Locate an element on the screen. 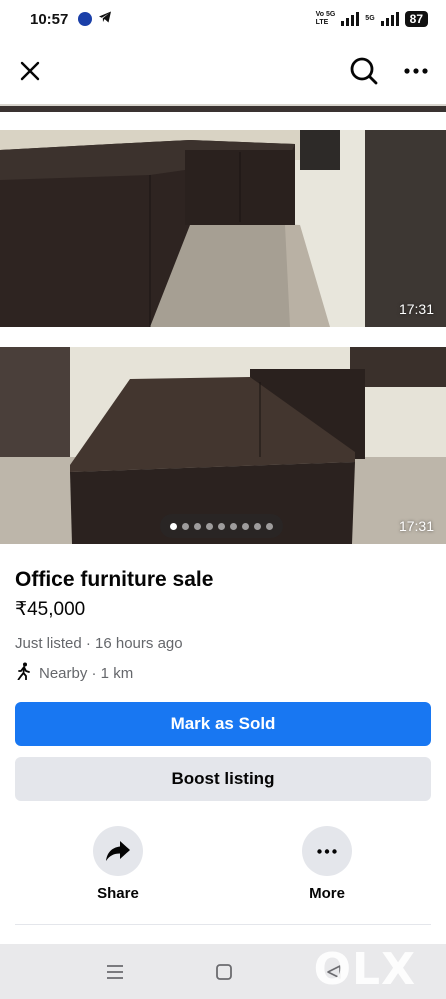  listing-time: Just listed · 16 hours ago is located at coordinates (99, 643).